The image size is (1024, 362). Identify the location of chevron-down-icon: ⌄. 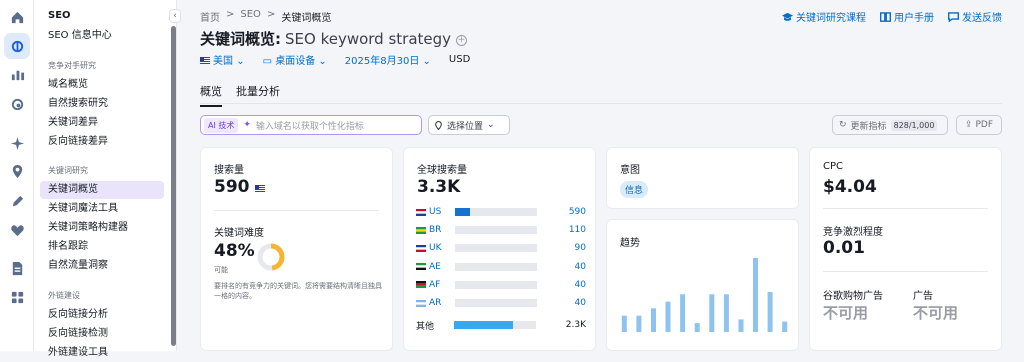
(322, 61).